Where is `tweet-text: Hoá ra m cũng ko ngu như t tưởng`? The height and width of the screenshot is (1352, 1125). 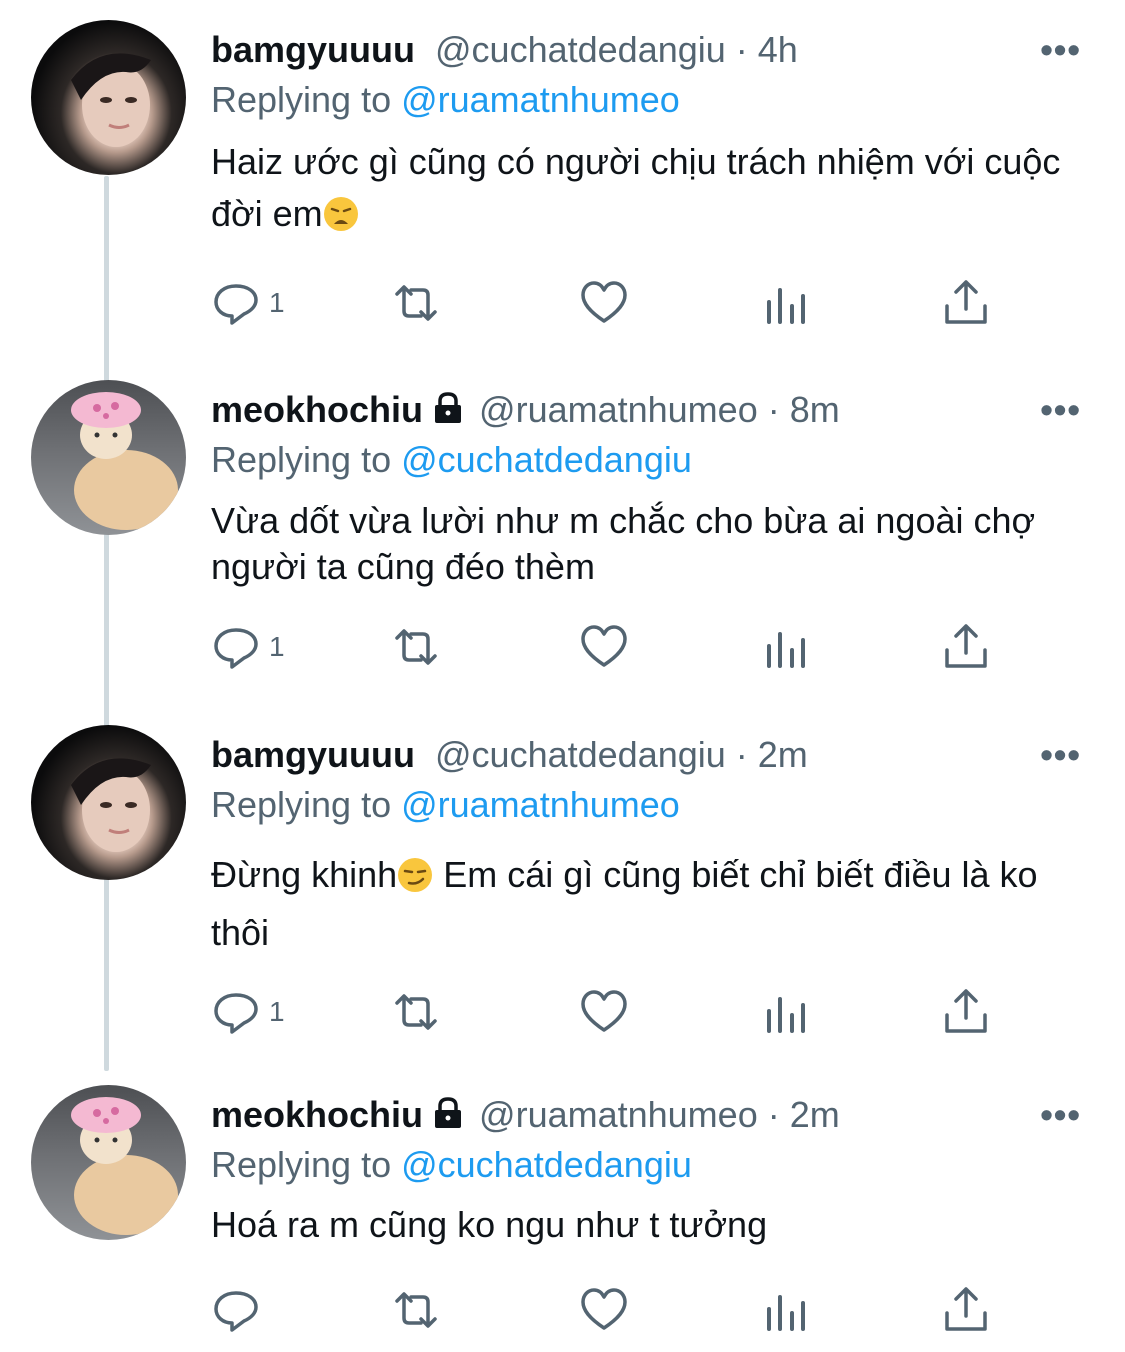 tweet-text: Hoá ra m cũng ko ngu như t tưởng is located at coordinates (651, 1225).